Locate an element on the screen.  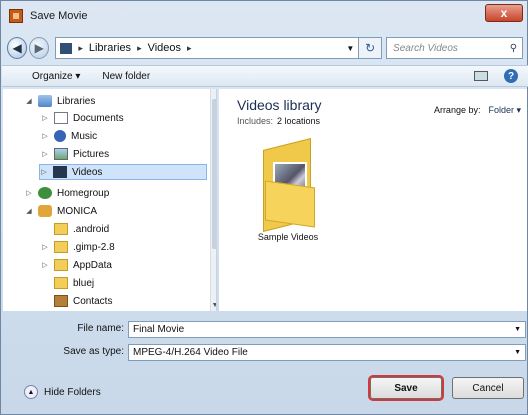
nav-item-appdata: ▷ AppData is located at coordinates (76, 265).